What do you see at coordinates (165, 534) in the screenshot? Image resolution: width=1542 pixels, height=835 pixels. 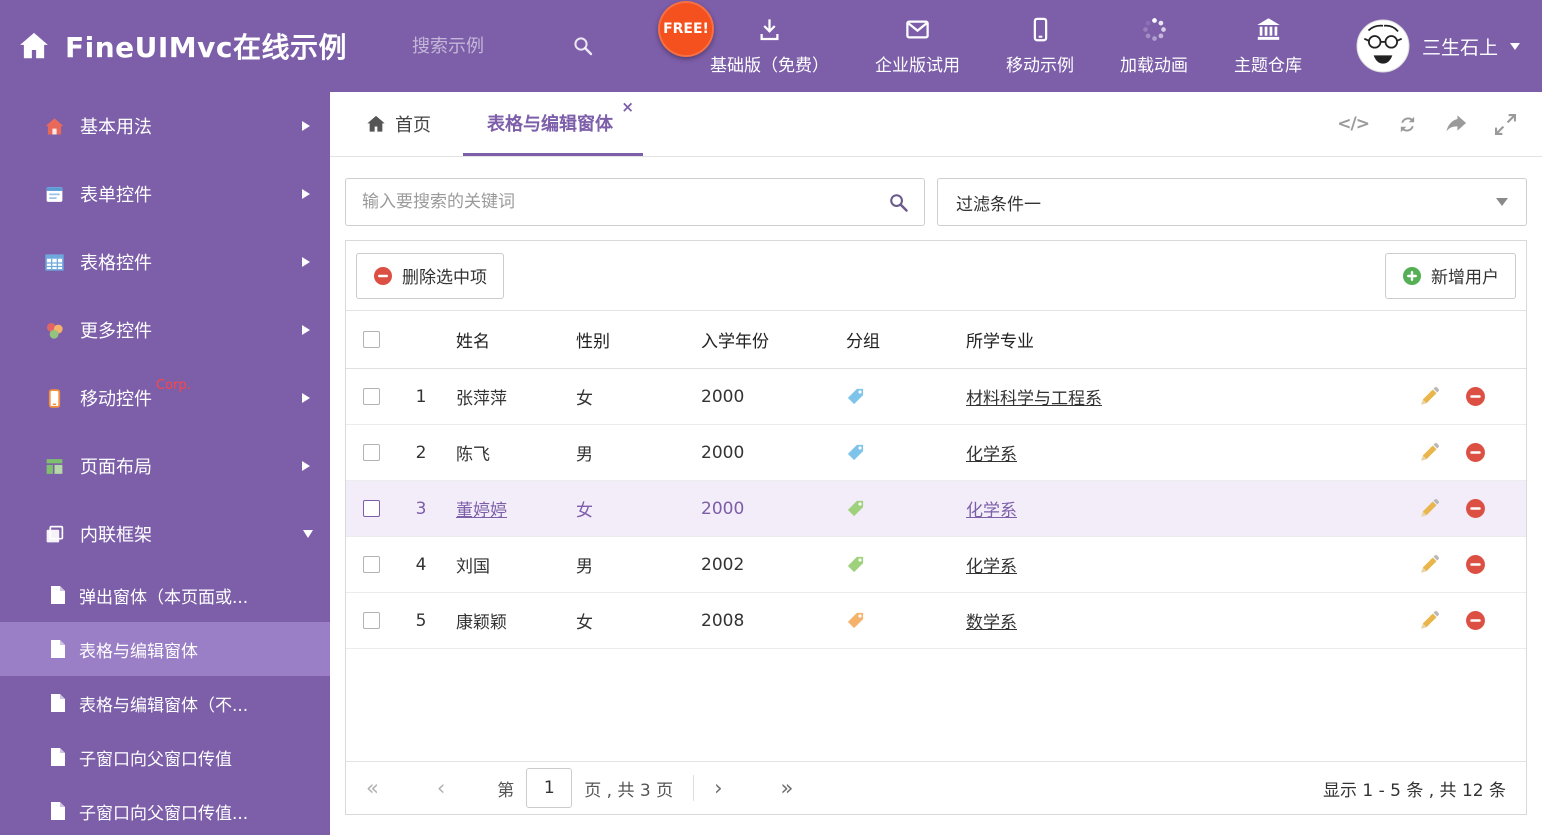 I see `sidebar-item-inline-frame: 内联框架` at bounding box center [165, 534].